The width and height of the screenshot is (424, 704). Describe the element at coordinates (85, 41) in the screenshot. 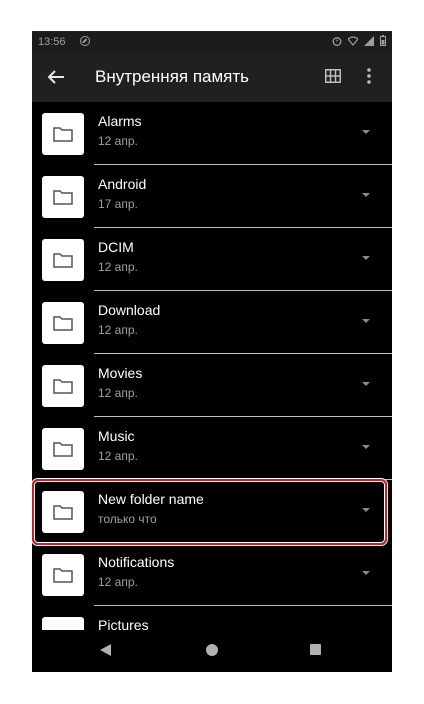

I see `do-not-disturb-icon` at that location.